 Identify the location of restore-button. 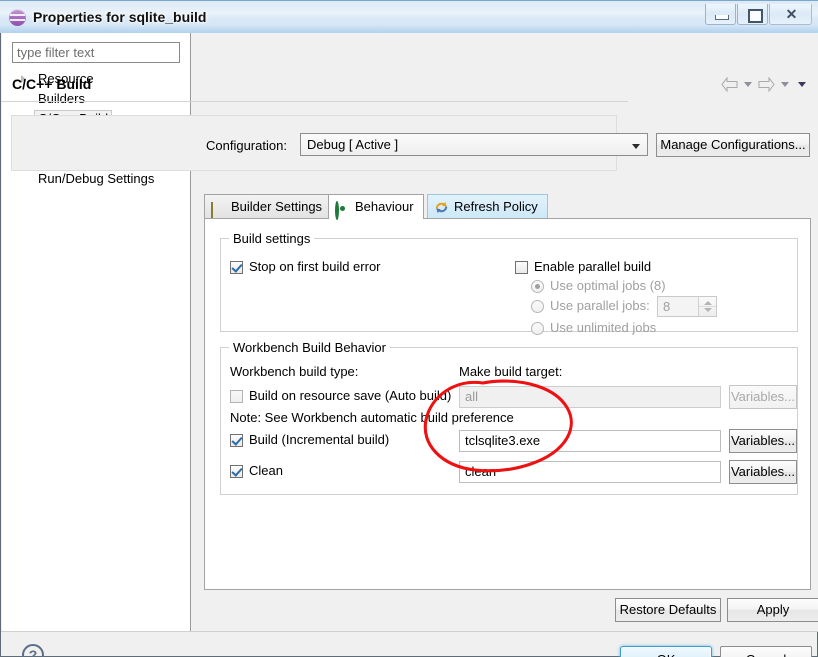
(752, 14).